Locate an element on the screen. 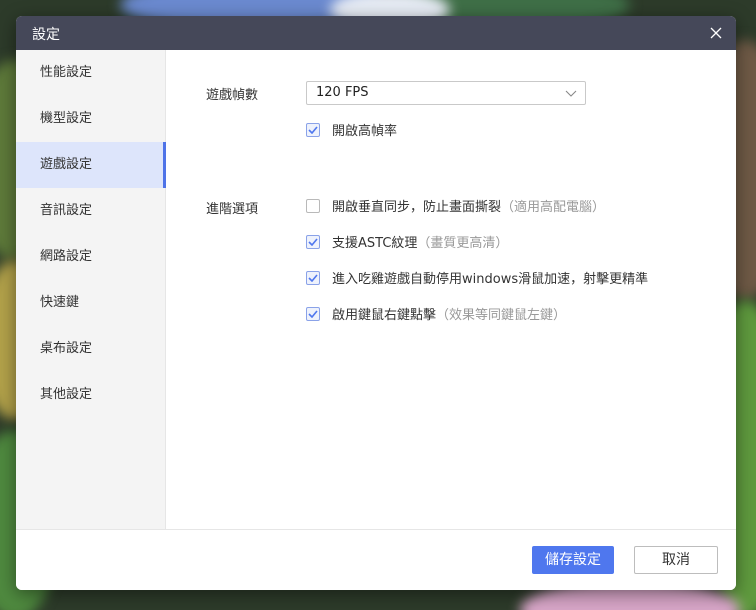  dialog-titlebar: 設定 is located at coordinates (376, 33).